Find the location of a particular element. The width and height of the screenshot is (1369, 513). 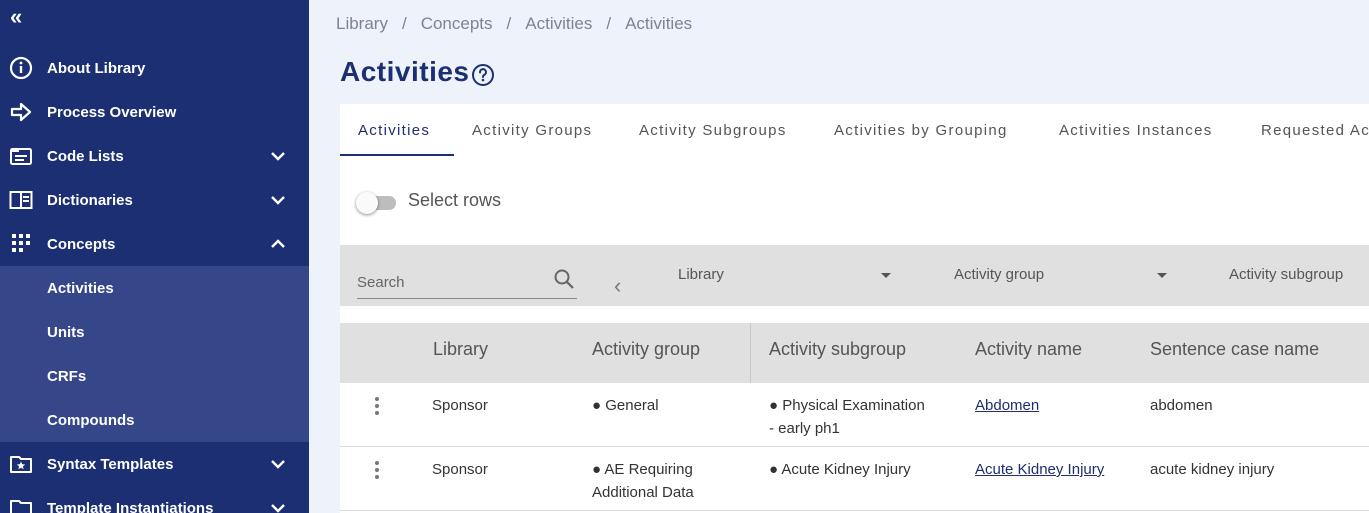

sidebar-subitem-label: Units is located at coordinates (66, 332).